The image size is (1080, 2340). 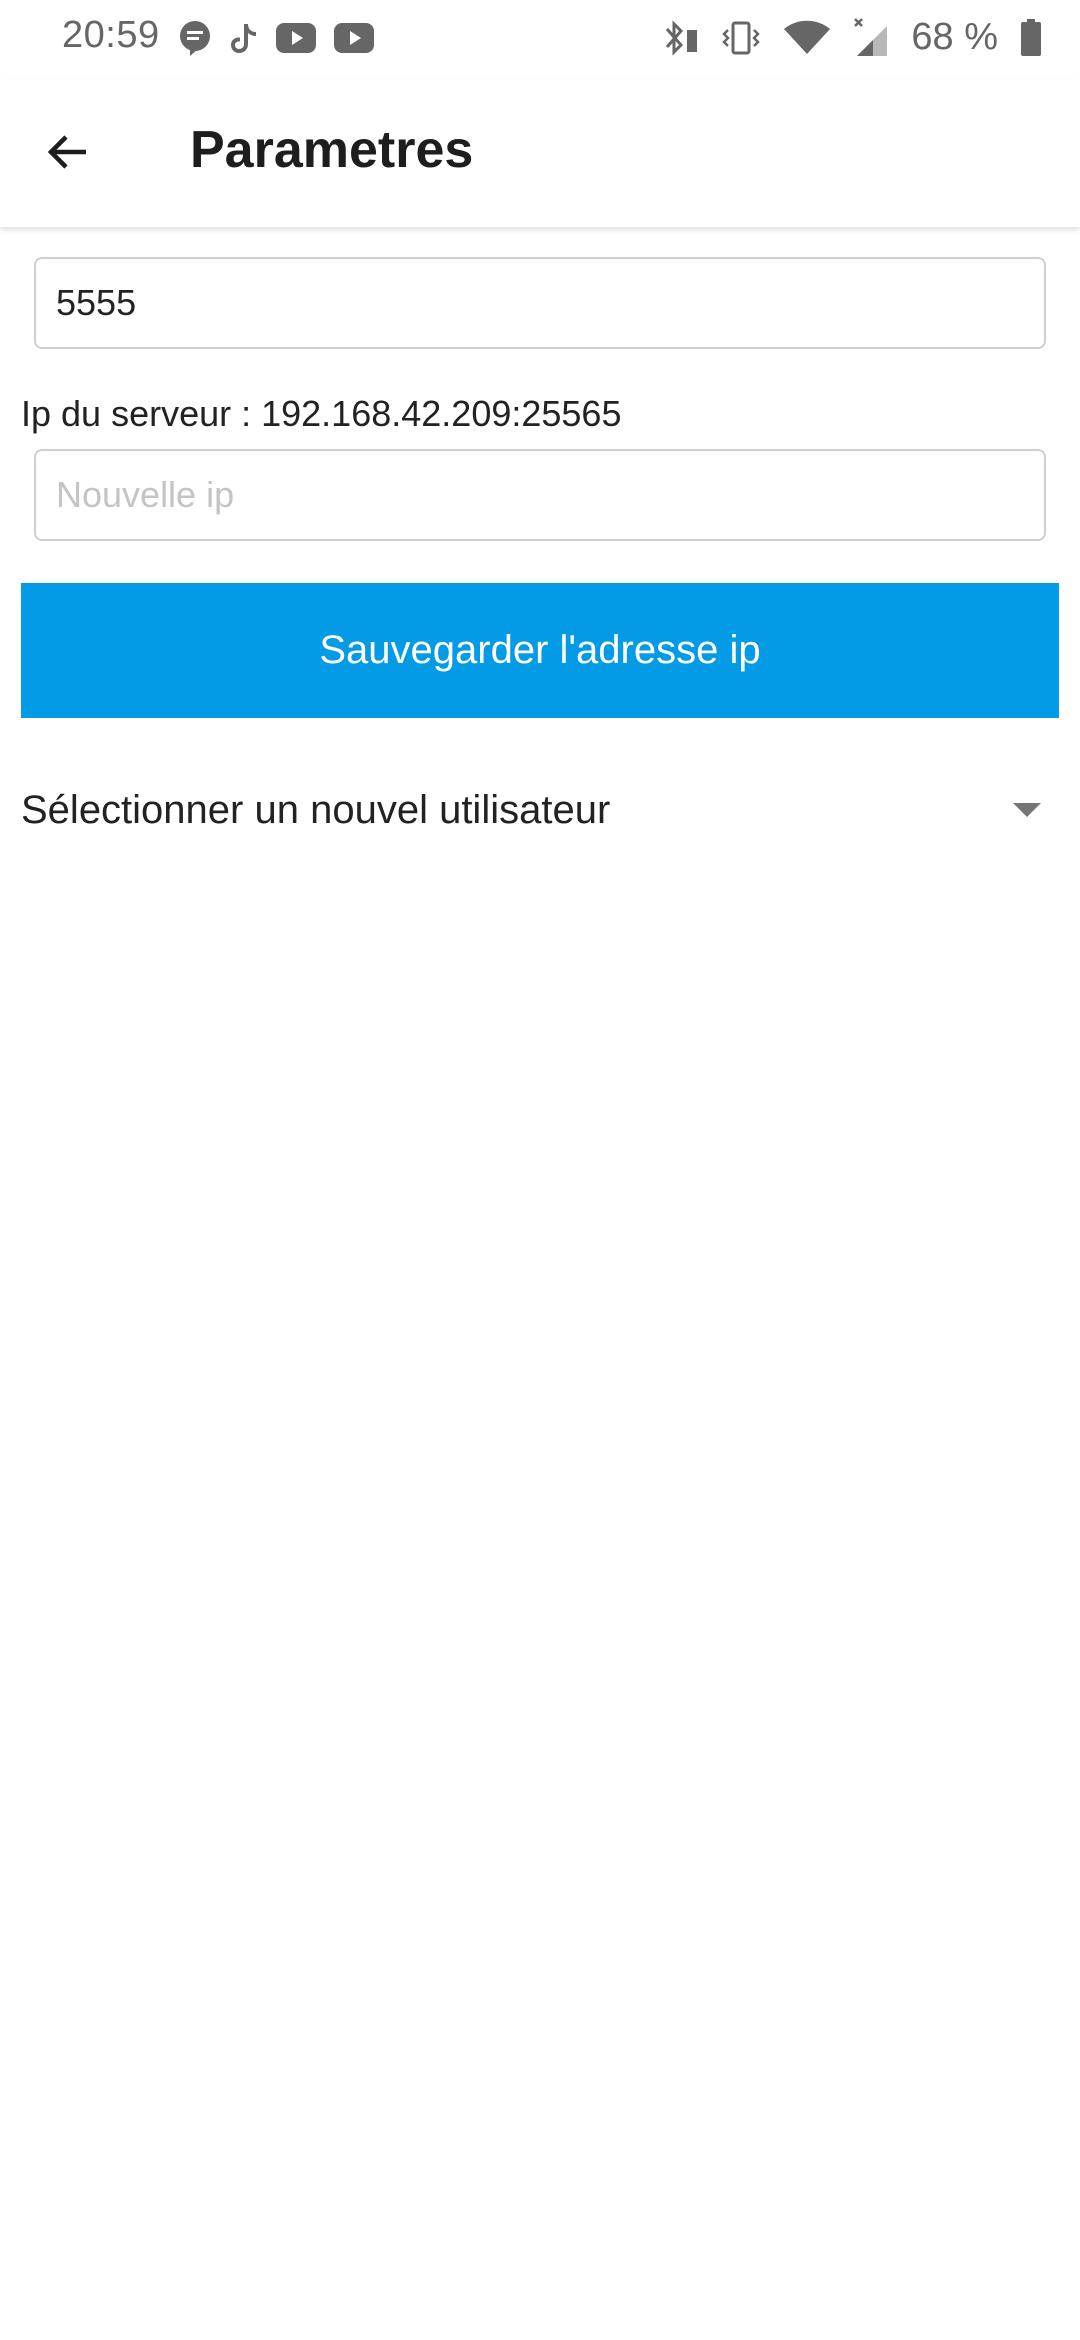 I want to click on status-bar: 20:59 68 %, so click(x=540, y=40).